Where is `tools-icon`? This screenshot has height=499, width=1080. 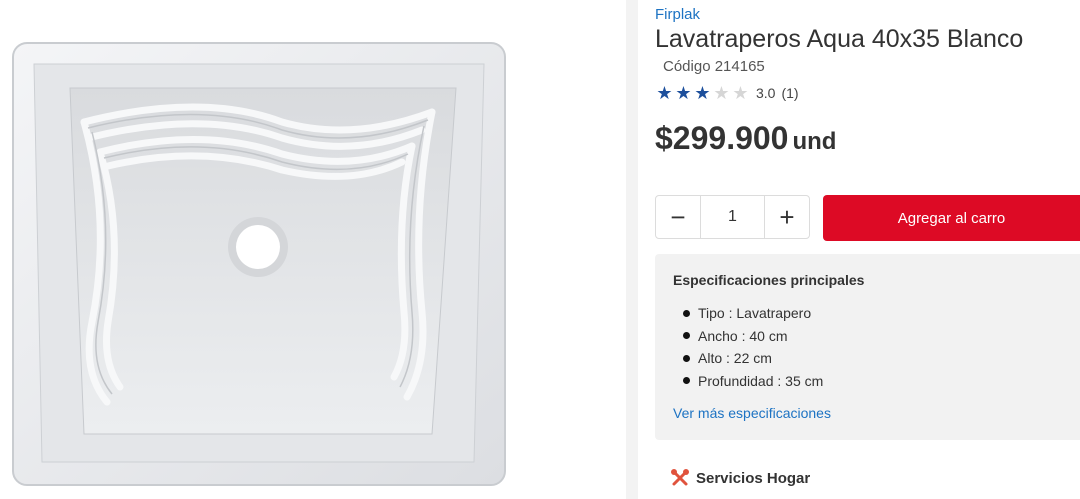 tools-icon is located at coordinates (680, 477).